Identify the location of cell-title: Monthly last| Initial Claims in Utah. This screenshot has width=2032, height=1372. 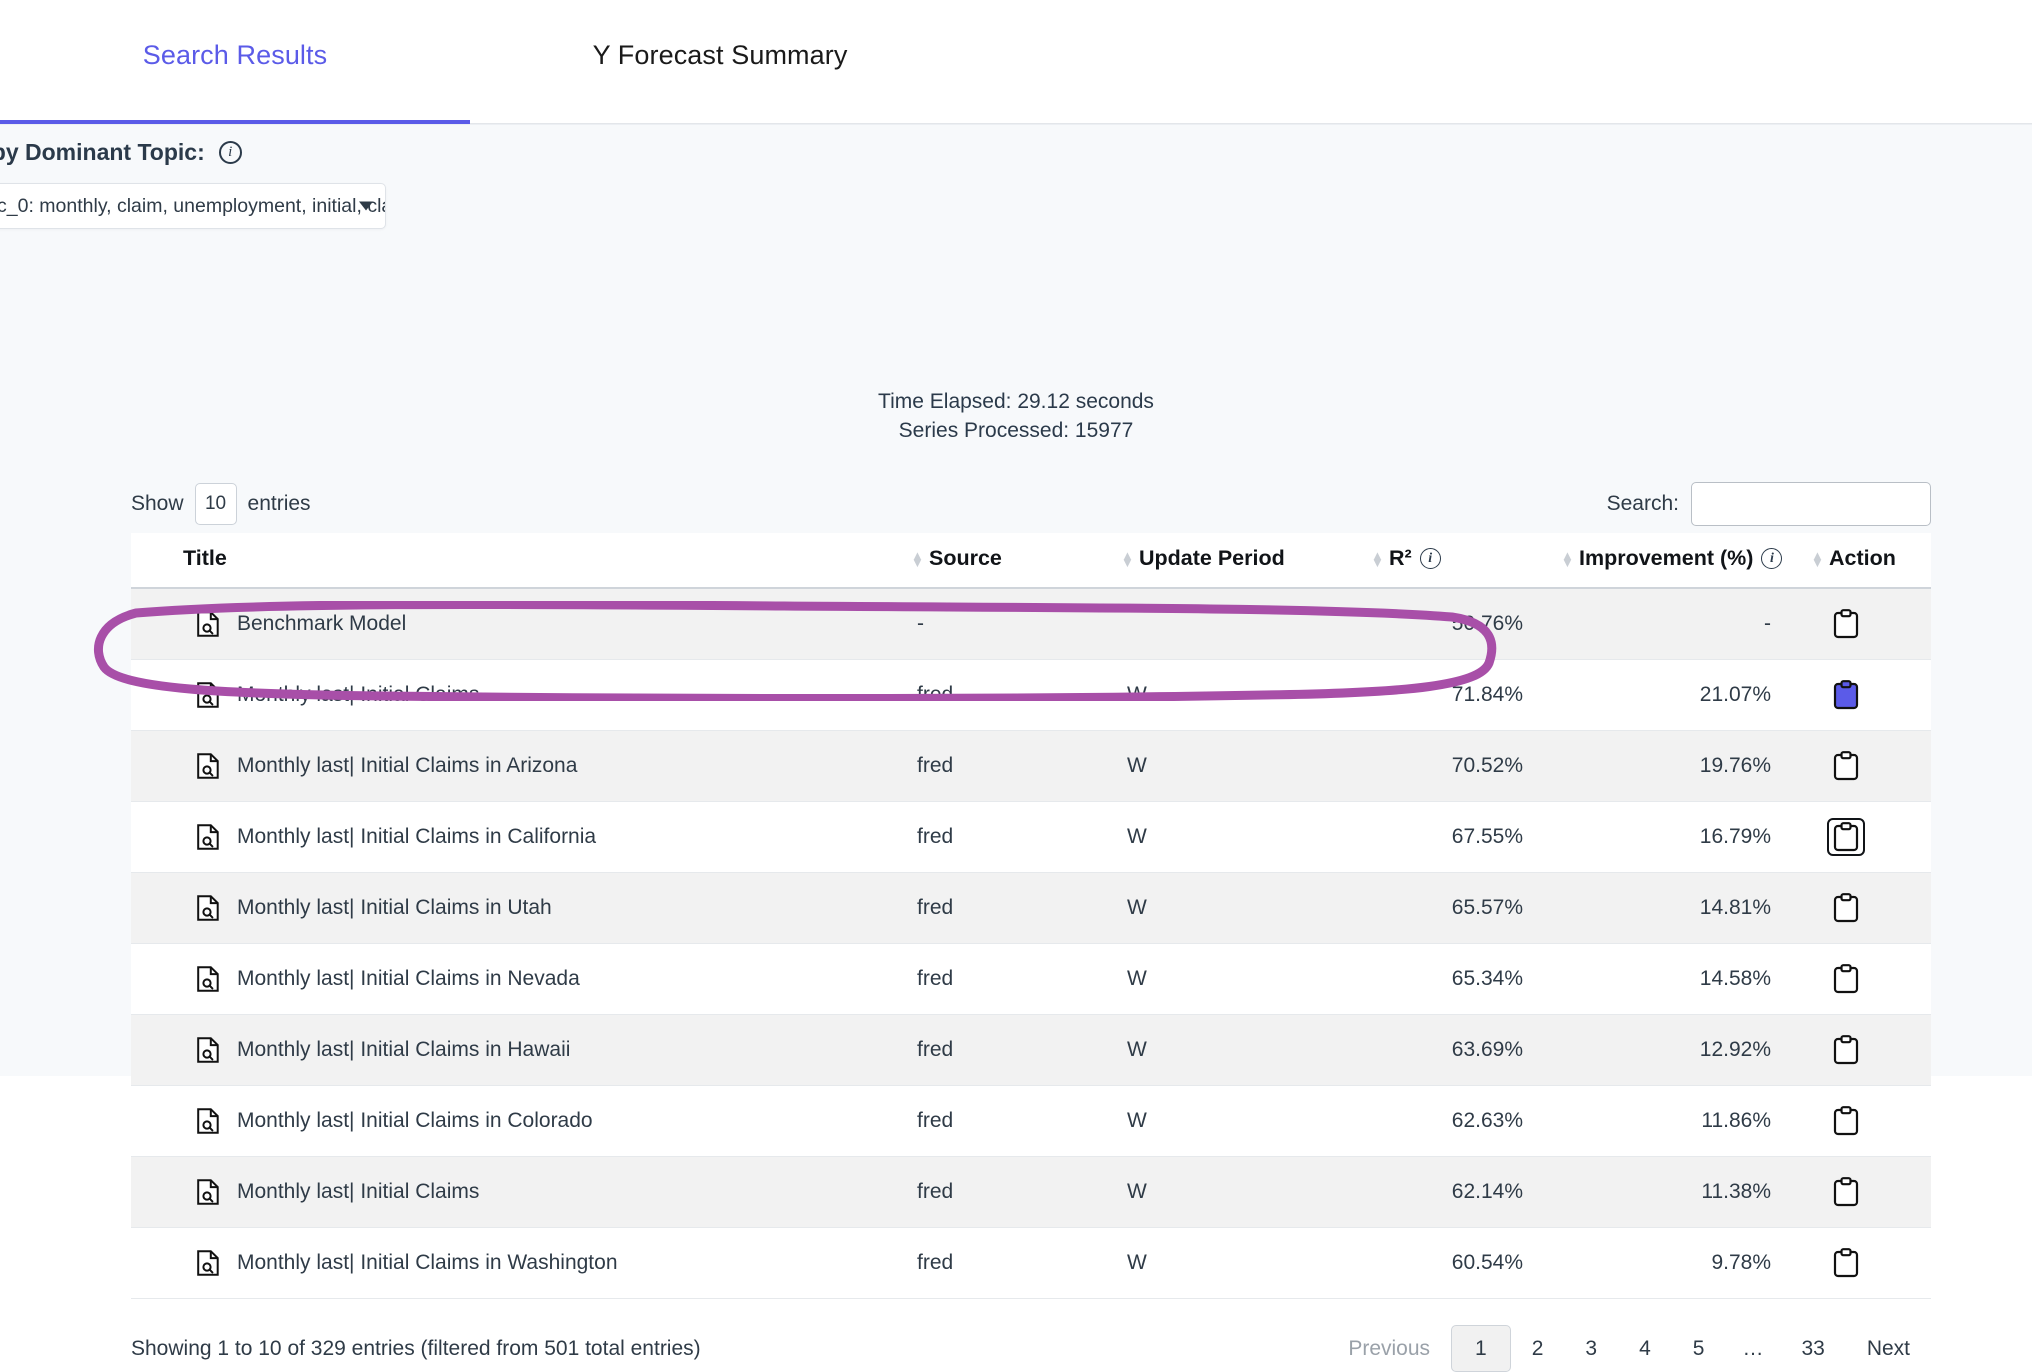
(521, 908).